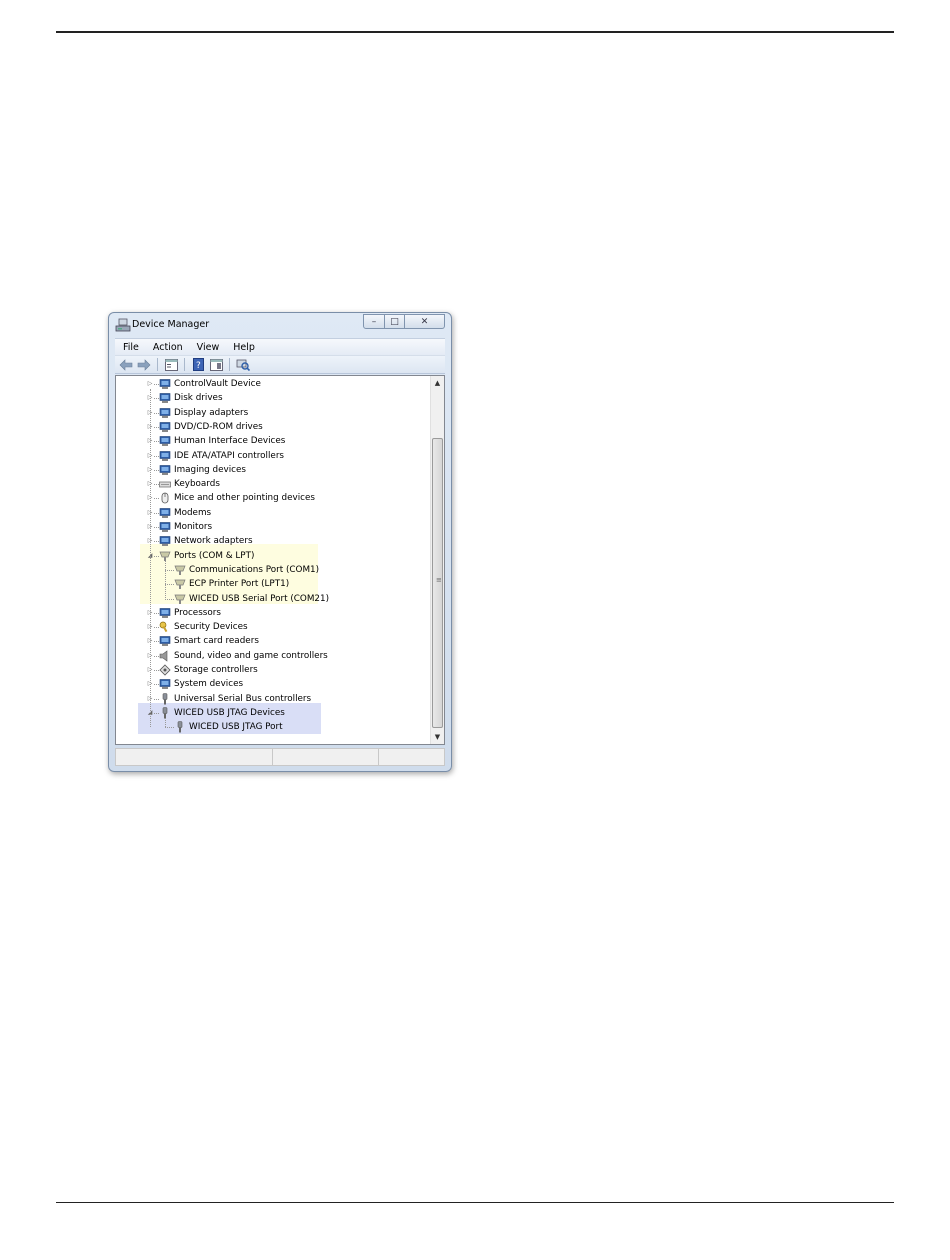  Describe the element at coordinates (211, 412) in the screenshot. I see `tree-item-label: Display adapters` at that location.